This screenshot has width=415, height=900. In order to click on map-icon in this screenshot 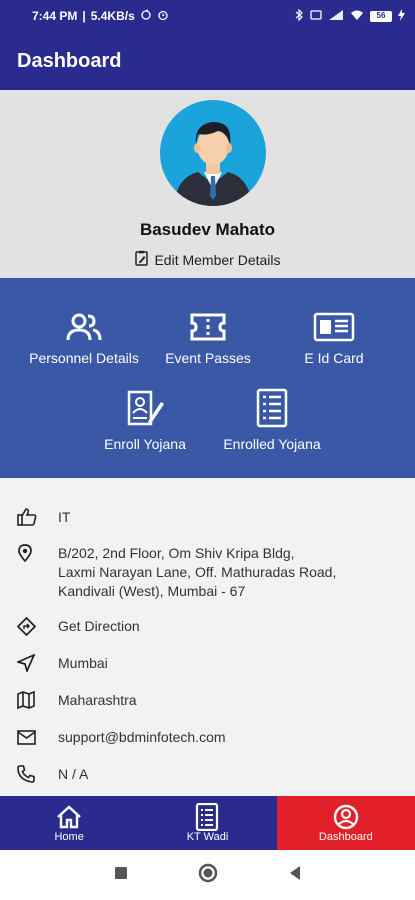, I will do `click(29, 700)`.